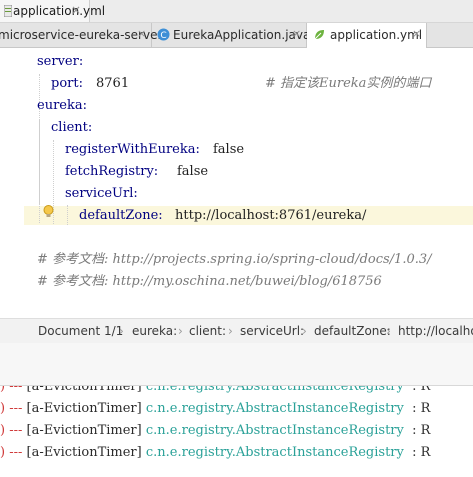 The image size is (473, 477). I want to click on code-line: server:, so click(60, 61).